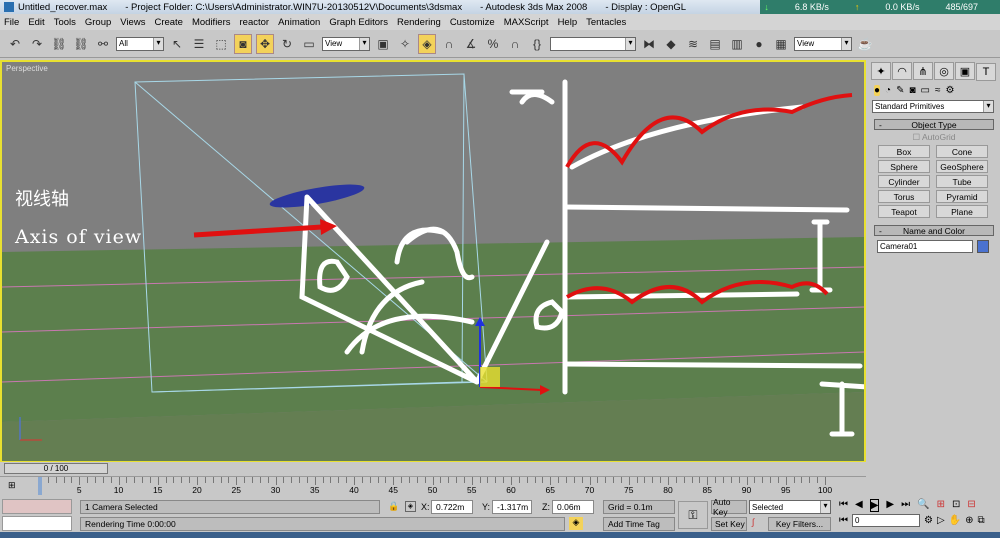  I want to click on zoom-all-icon: ⊞, so click(941, 505).